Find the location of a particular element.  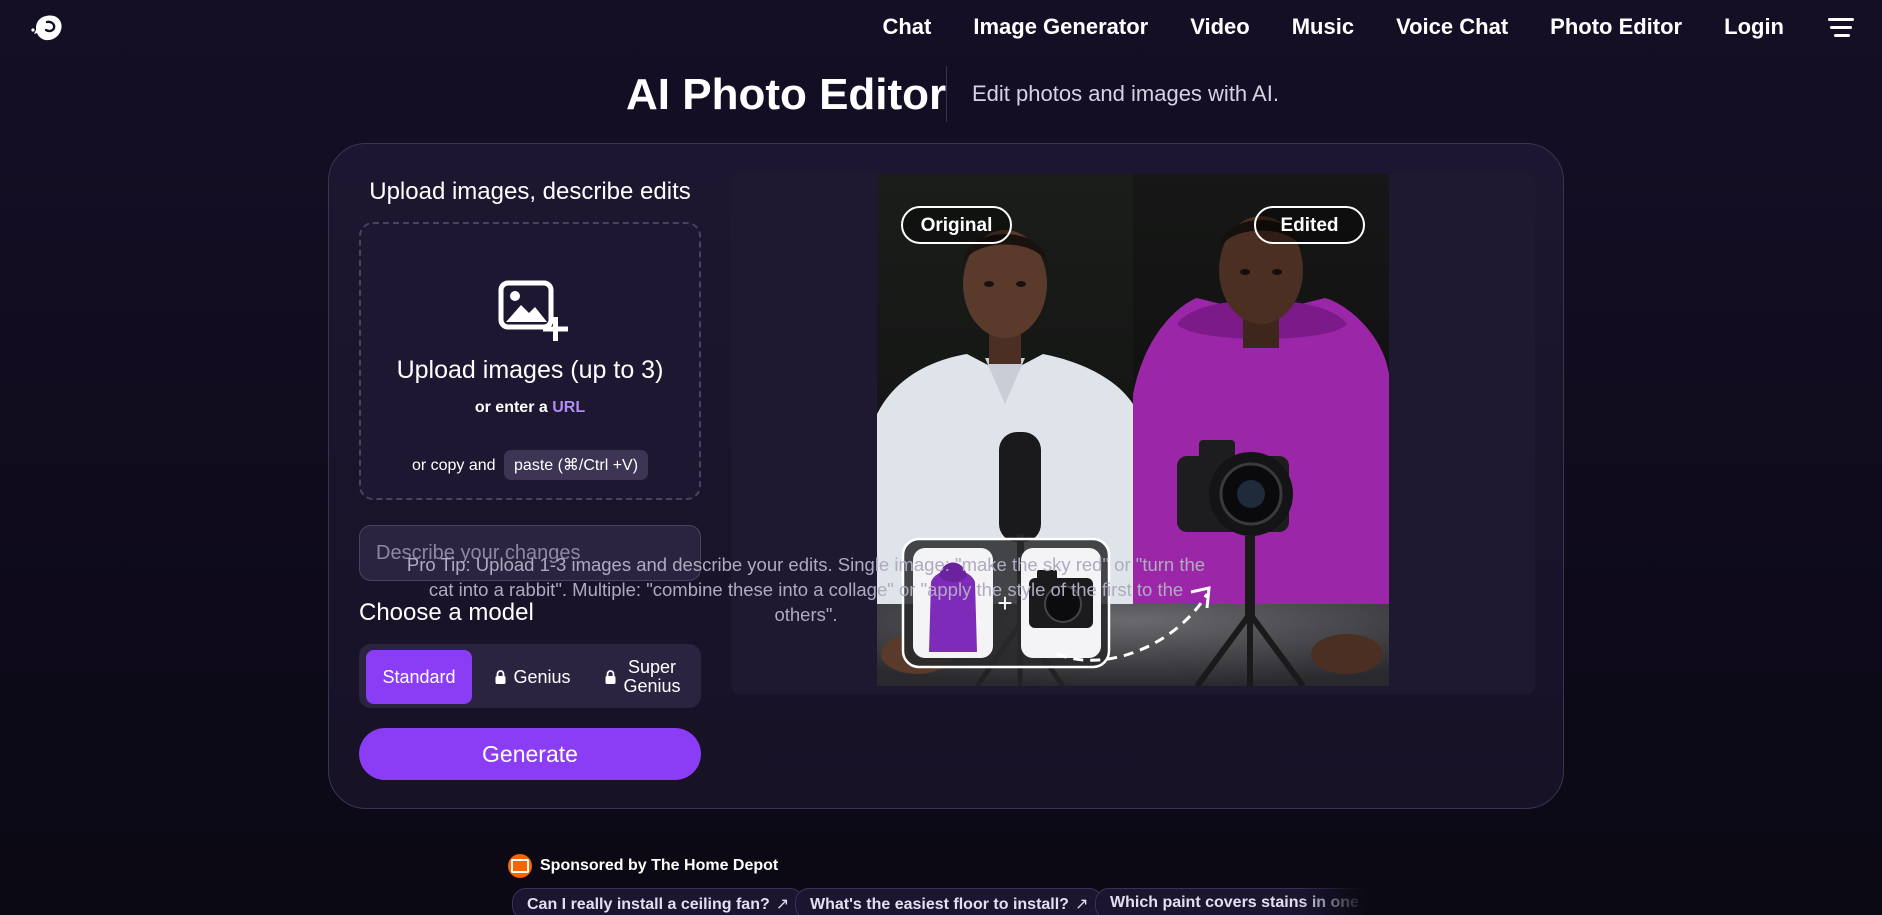

super-label-line: Genius is located at coordinates (652, 686).